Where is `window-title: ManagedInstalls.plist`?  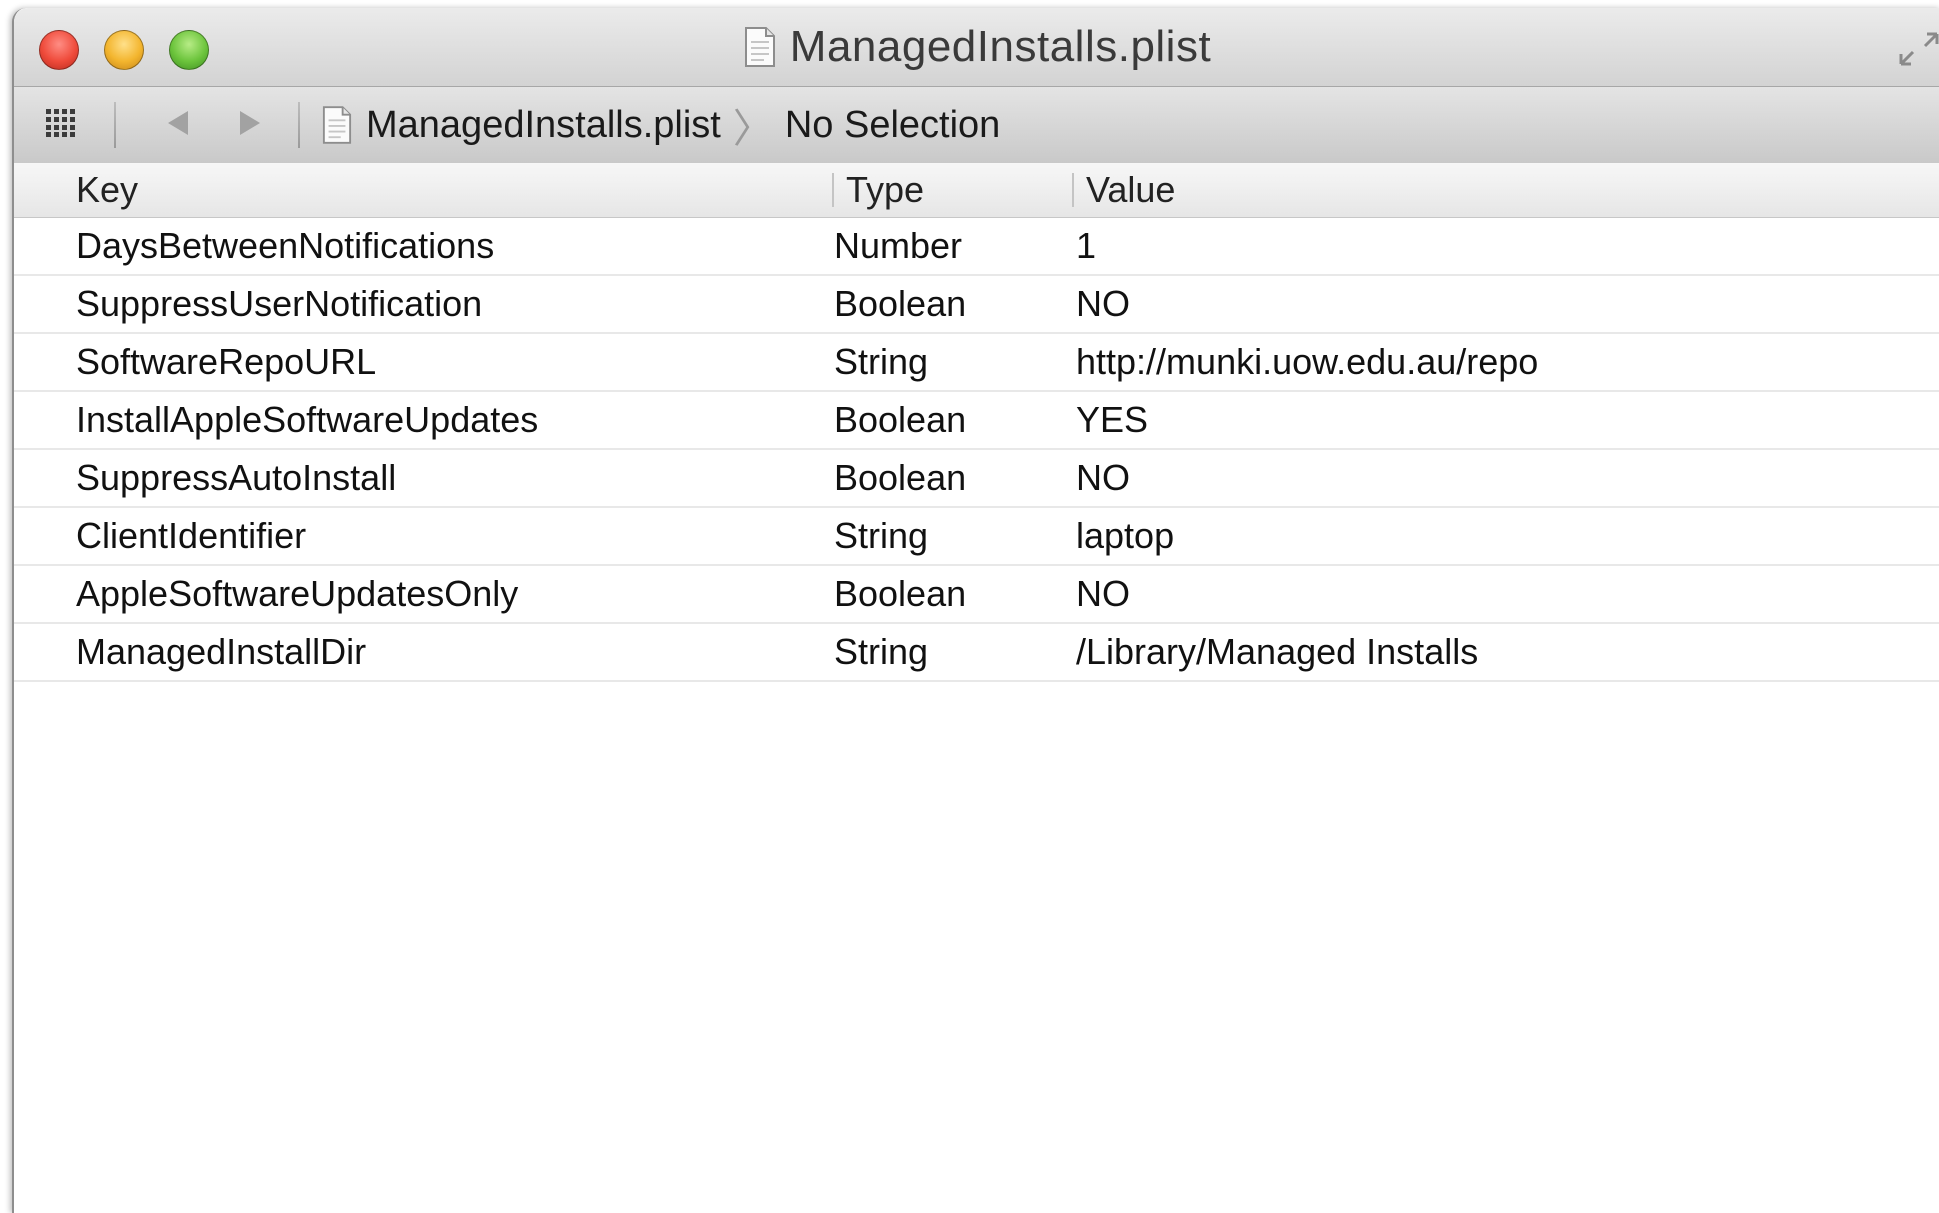 window-title: ManagedInstalls.plist is located at coordinates (976, 47).